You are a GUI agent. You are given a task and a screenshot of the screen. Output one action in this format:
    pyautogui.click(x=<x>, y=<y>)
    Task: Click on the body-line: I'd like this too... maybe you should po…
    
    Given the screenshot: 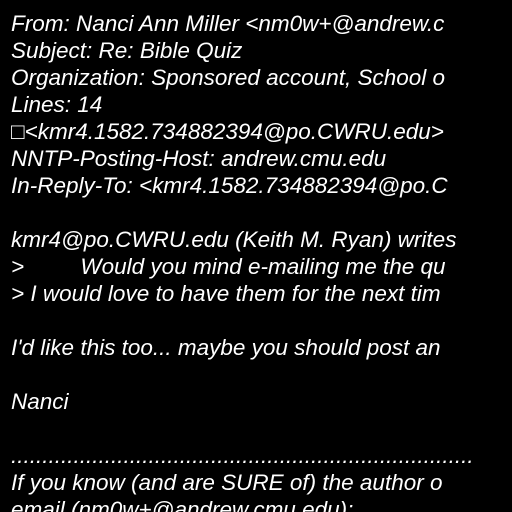 What is the action you would take?
    pyautogui.click(x=226, y=347)
    